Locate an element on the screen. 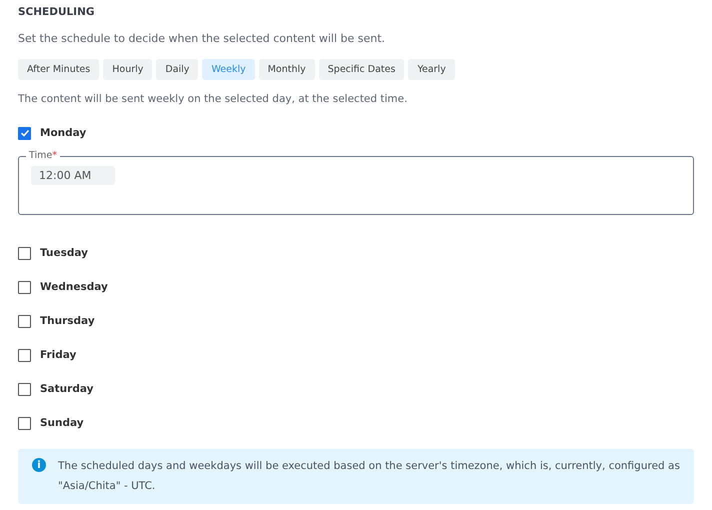 This screenshot has width=712, height=510. day-label: Monday is located at coordinates (63, 133).